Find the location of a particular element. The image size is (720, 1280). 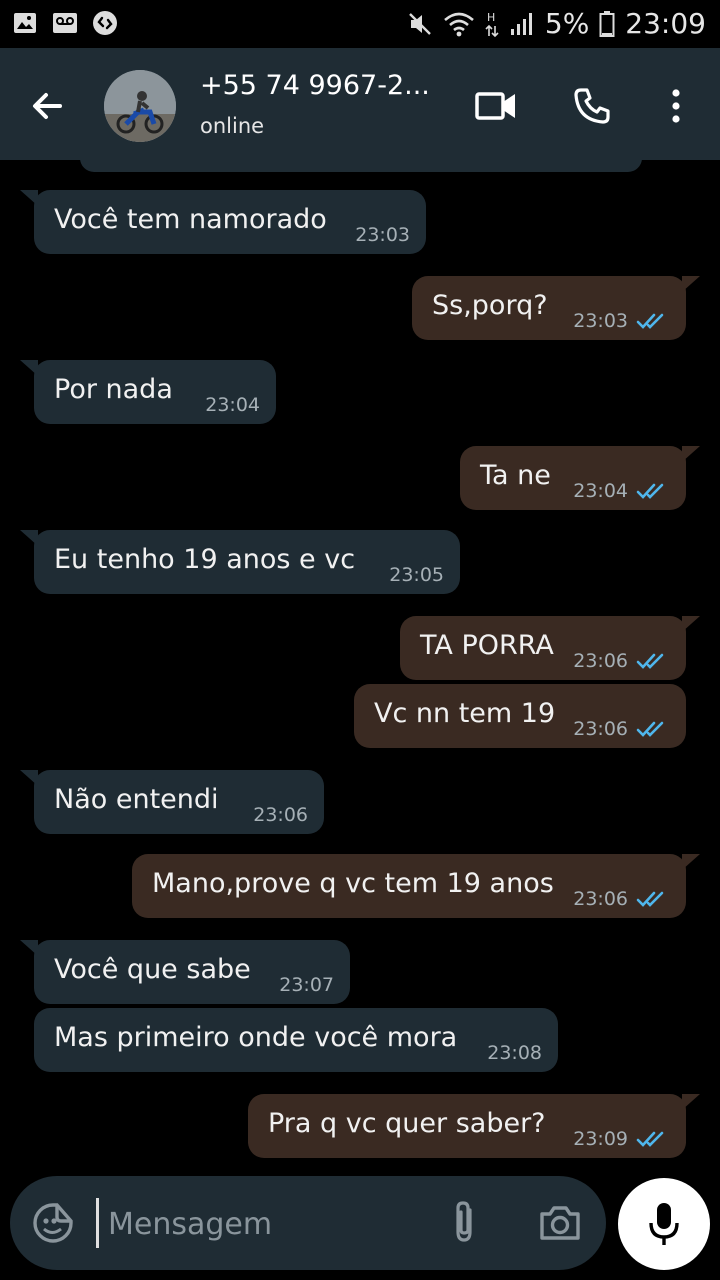

message-text: Mas primeiro onde você mora is located at coordinates (256, 1037).